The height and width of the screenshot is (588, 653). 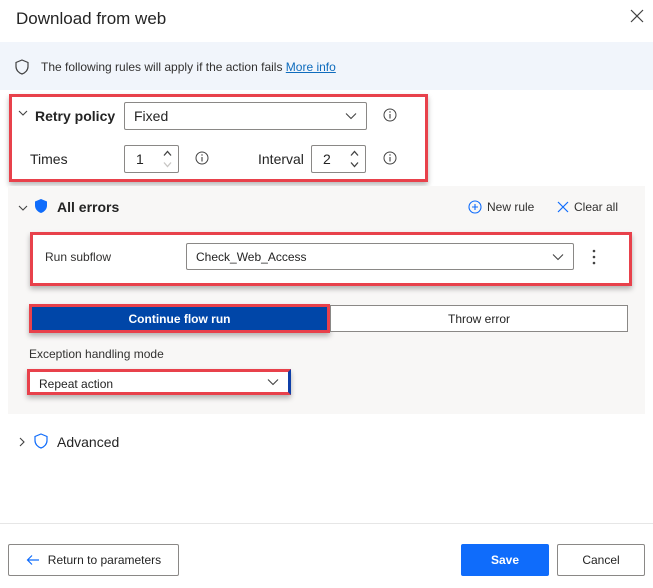 What do you see at coordinates (327, 159) in the screenshot?
I see `interval-value: 2` at bounding box center [327, 159].